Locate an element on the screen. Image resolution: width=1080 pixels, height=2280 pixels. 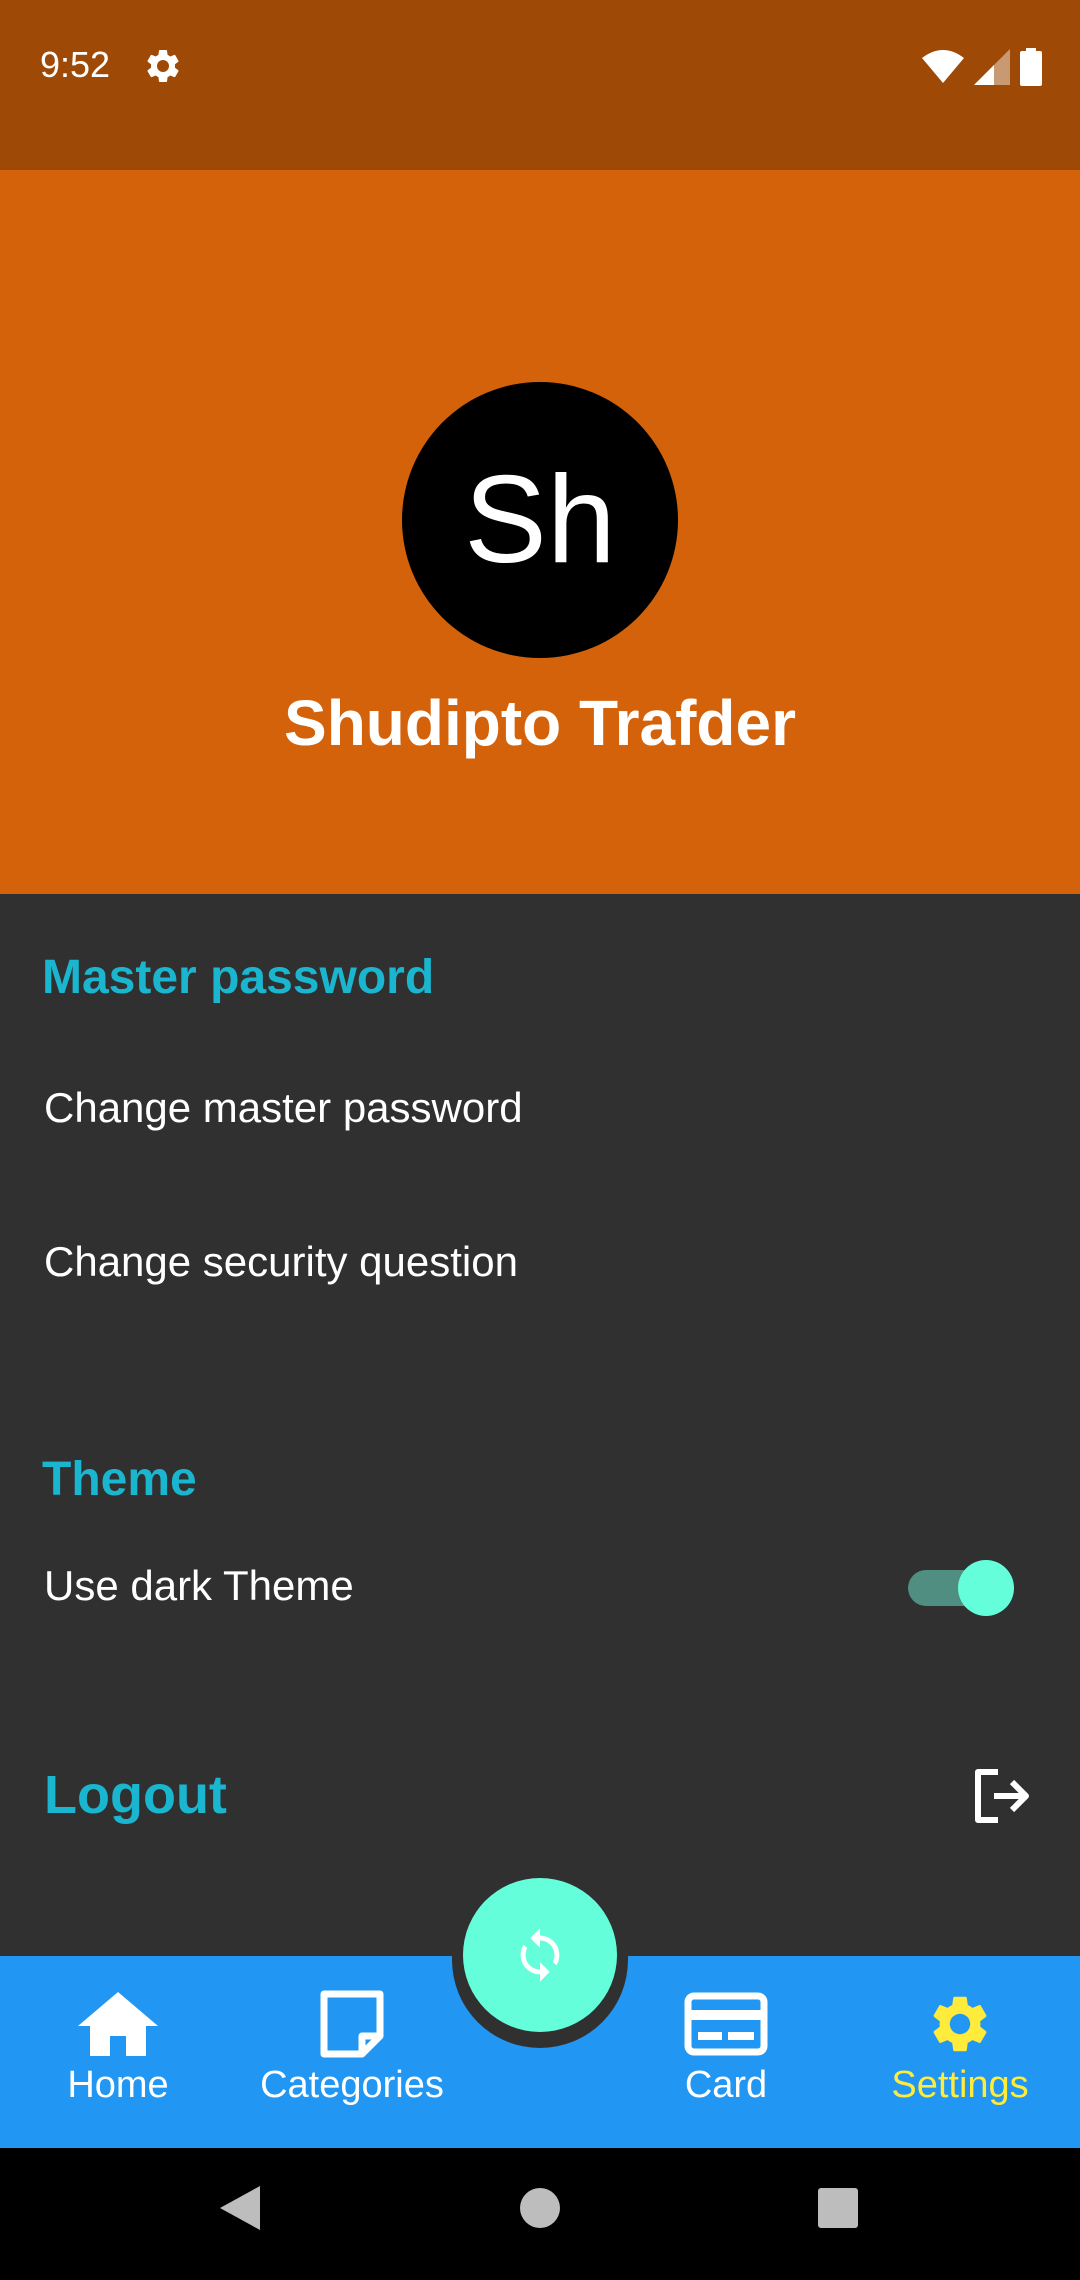
change-security-question-item: Change security question is located at coordinates (281, 1262).